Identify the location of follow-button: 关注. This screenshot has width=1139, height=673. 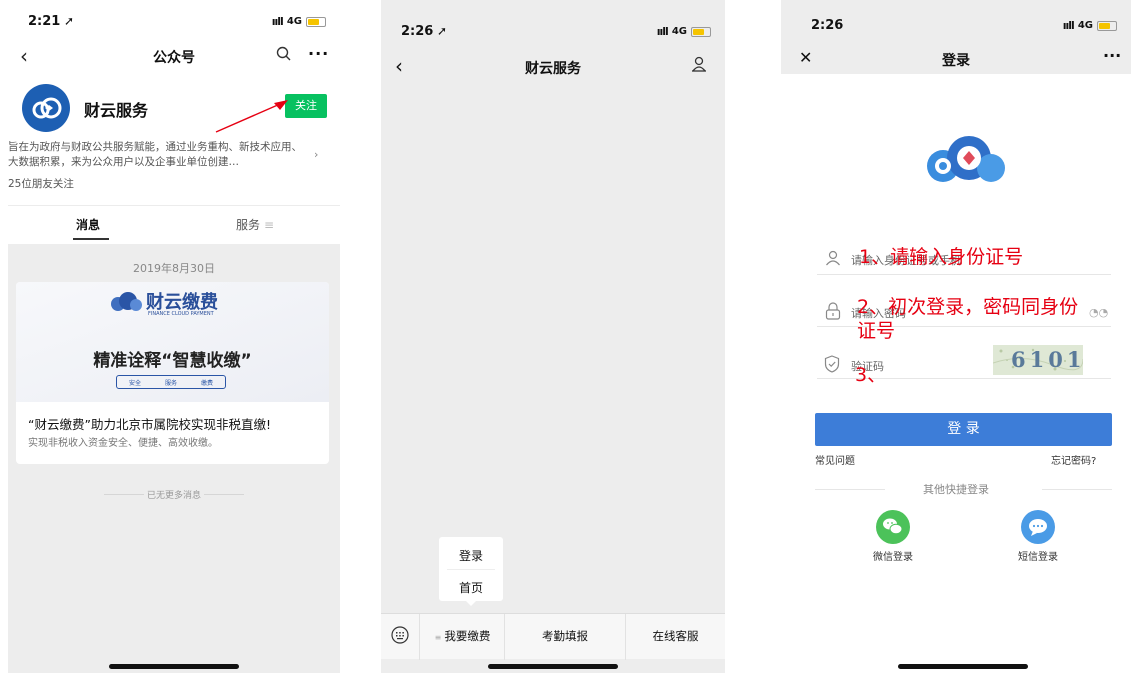
(306, 106).